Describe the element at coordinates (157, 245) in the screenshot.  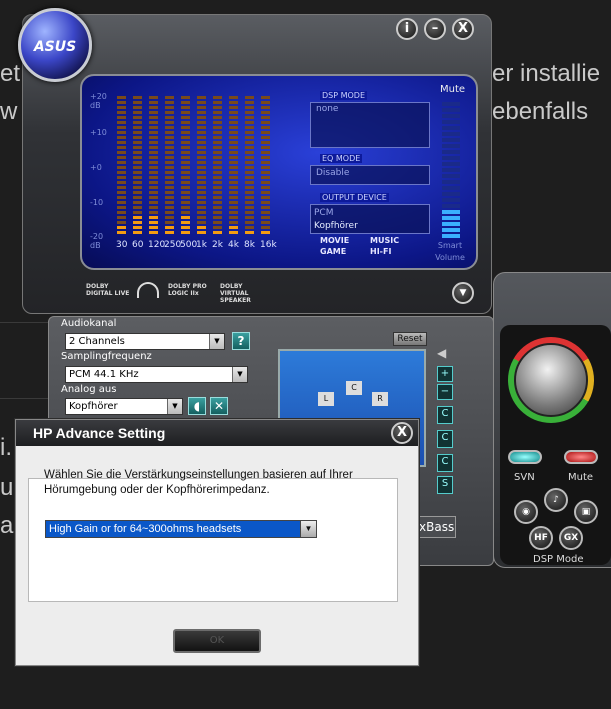
I see `eq-band-label: 120` at that location.